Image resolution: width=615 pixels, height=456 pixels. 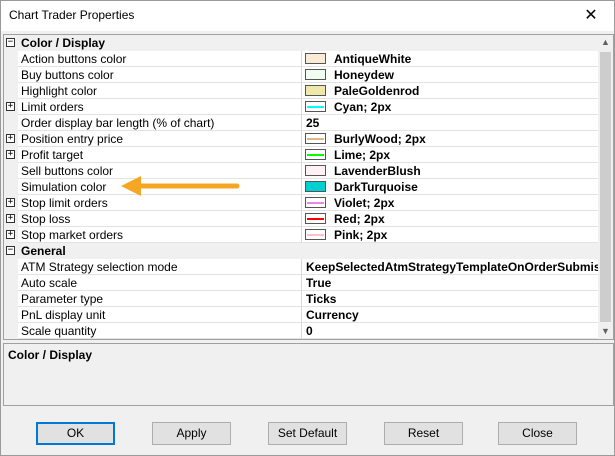 I want to click on property-value: Violet; 2px, so click(x=450, y=203).